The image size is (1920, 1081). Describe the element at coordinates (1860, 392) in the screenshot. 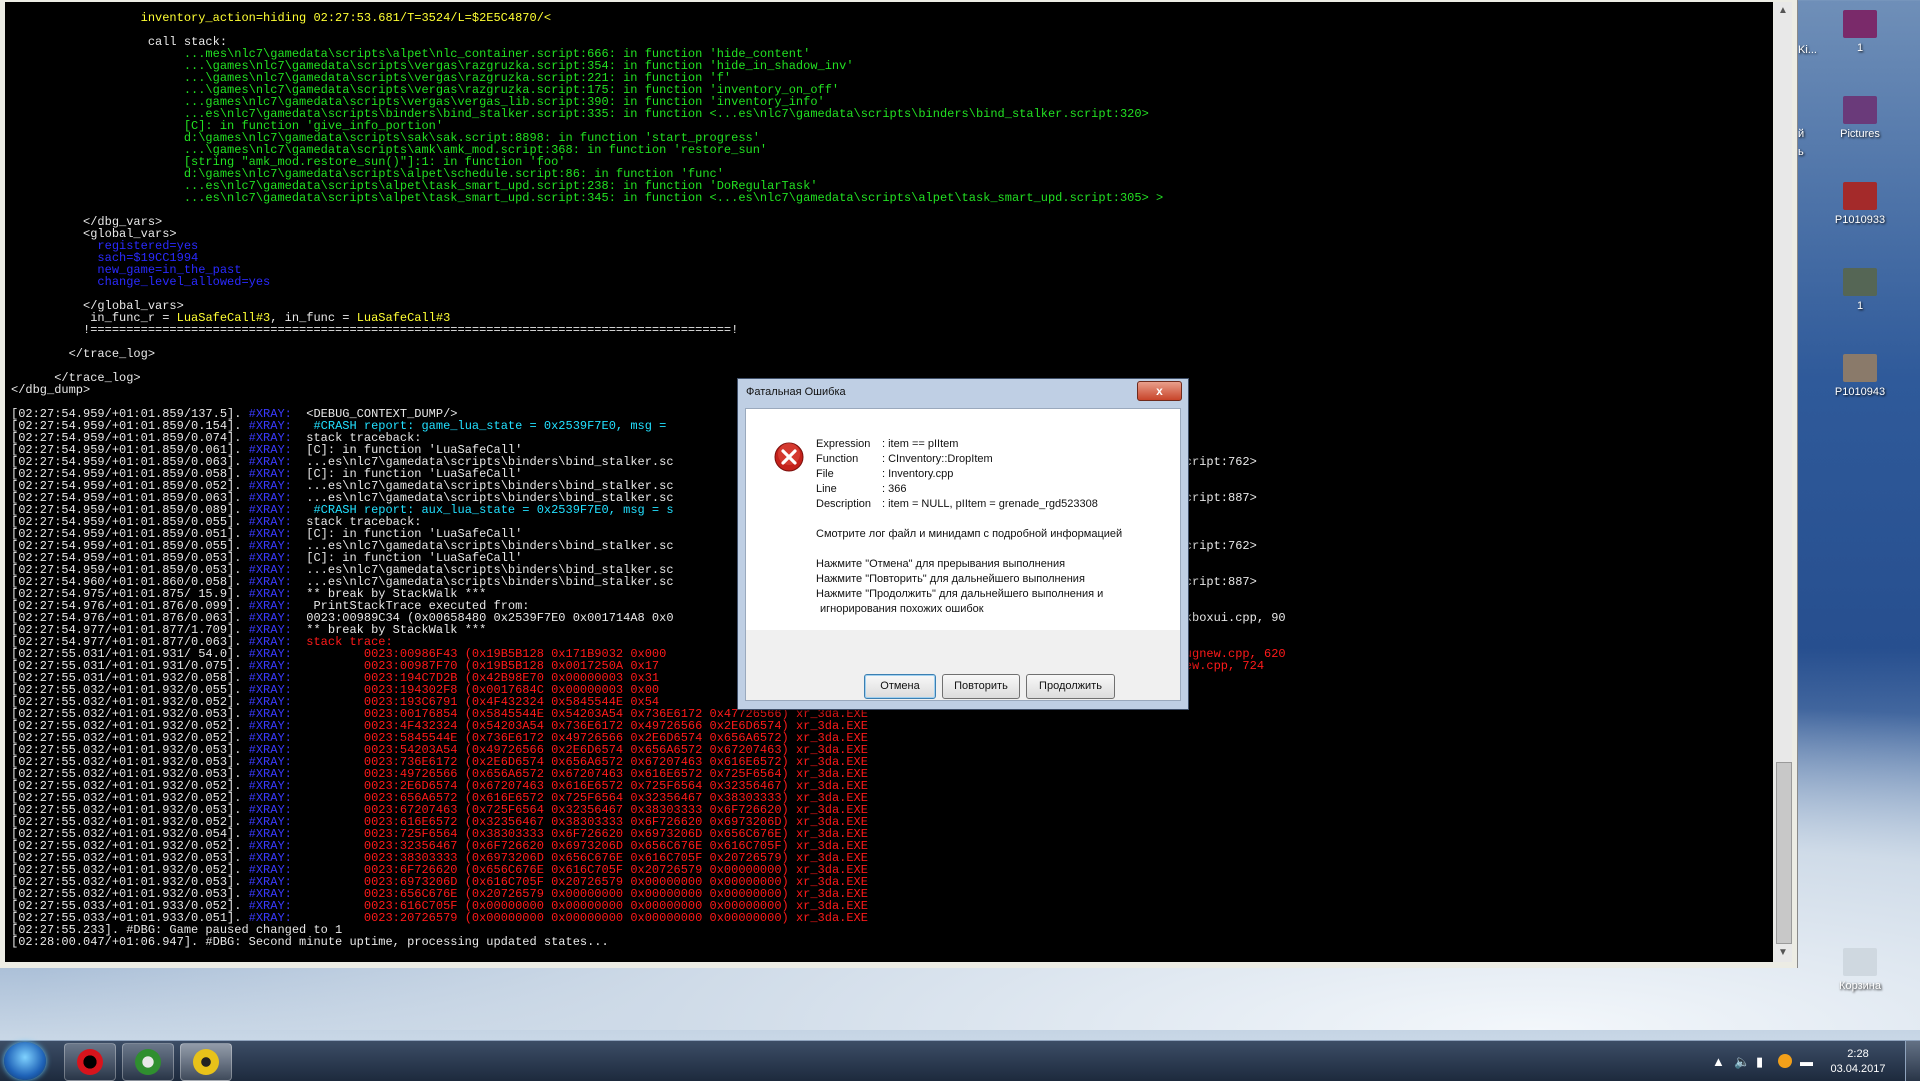

I see `desktop-icon-label: P1010943` at that location.